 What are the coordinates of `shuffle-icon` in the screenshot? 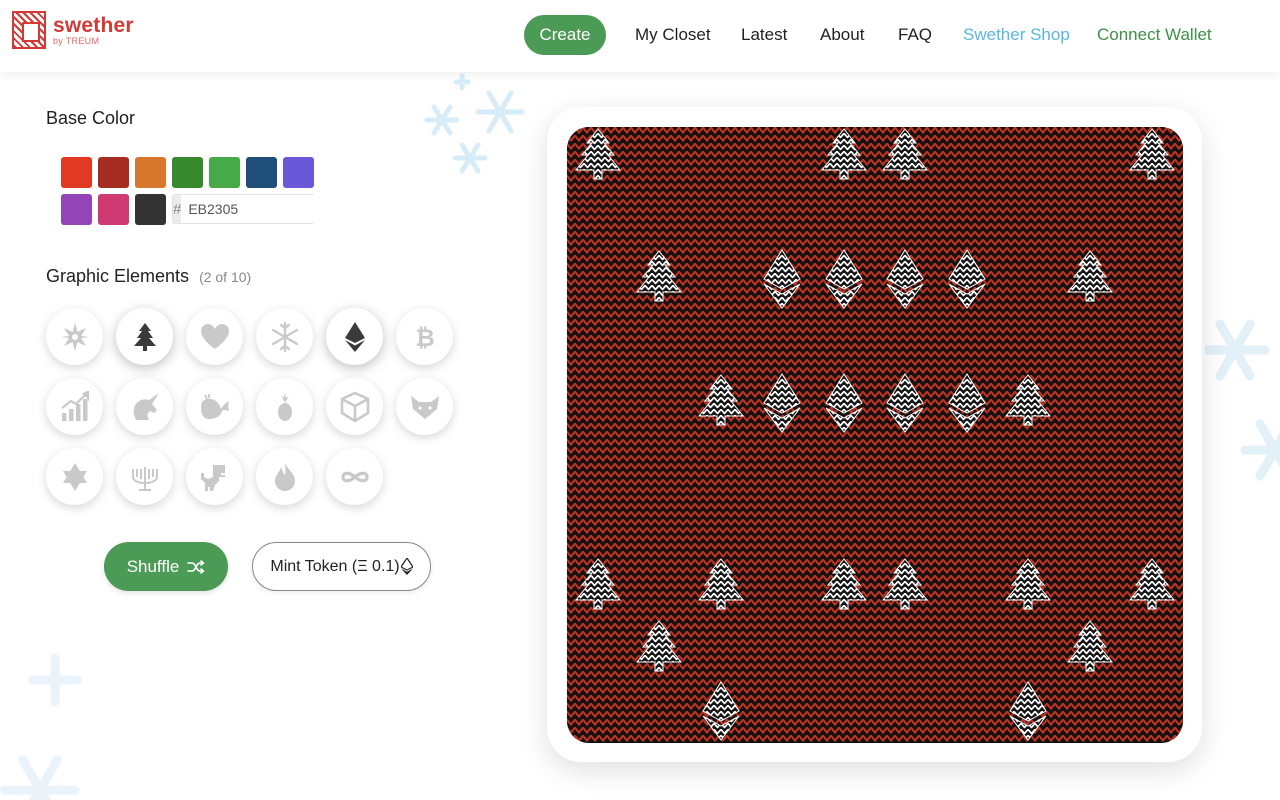 It's located at (196, 566).